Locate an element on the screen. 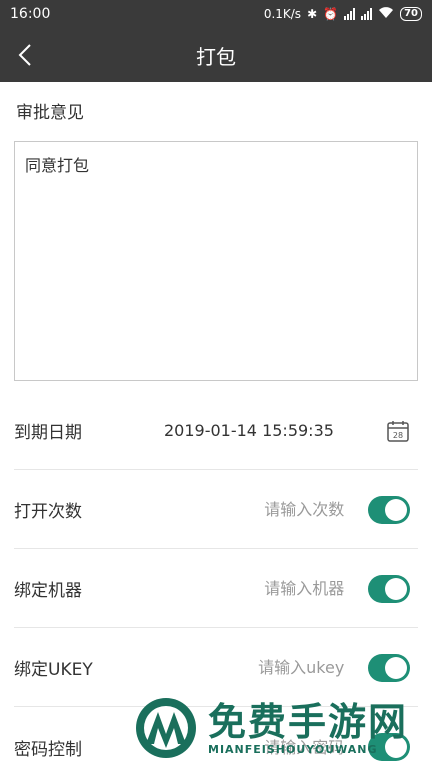 The height and width of the screenshot is (768, 432). net-speed: 0.1K/s is located at coordinates (282, 14).